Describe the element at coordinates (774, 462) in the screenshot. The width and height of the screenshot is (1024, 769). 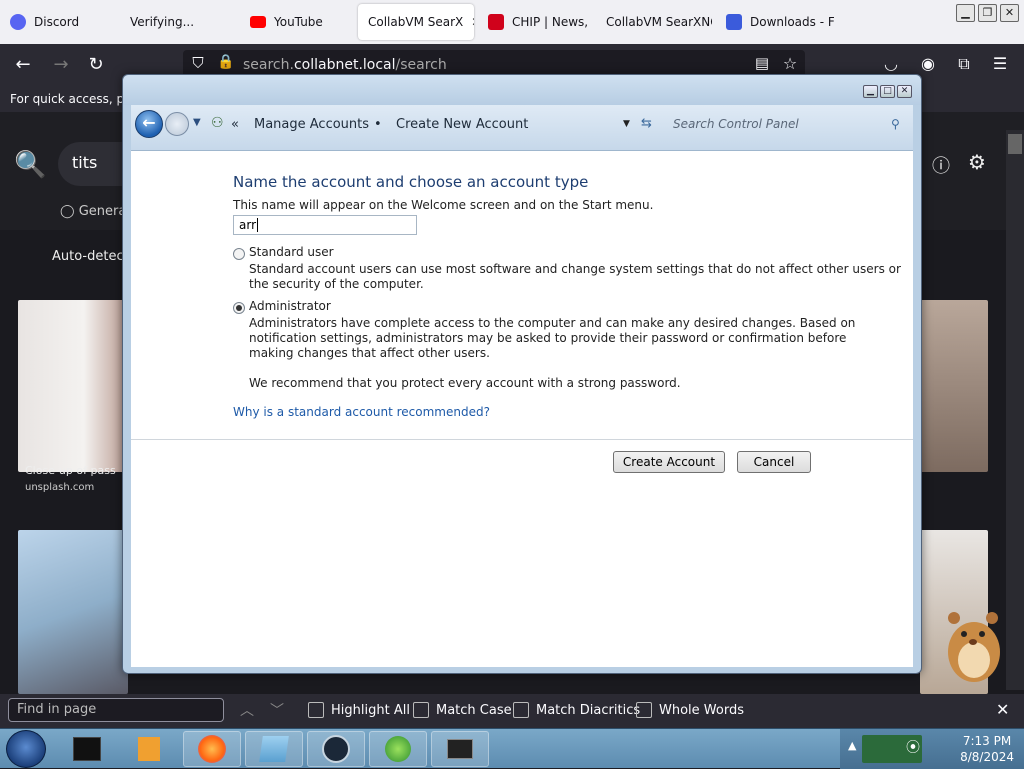
I see `cancel-button: Cancel` at that location.